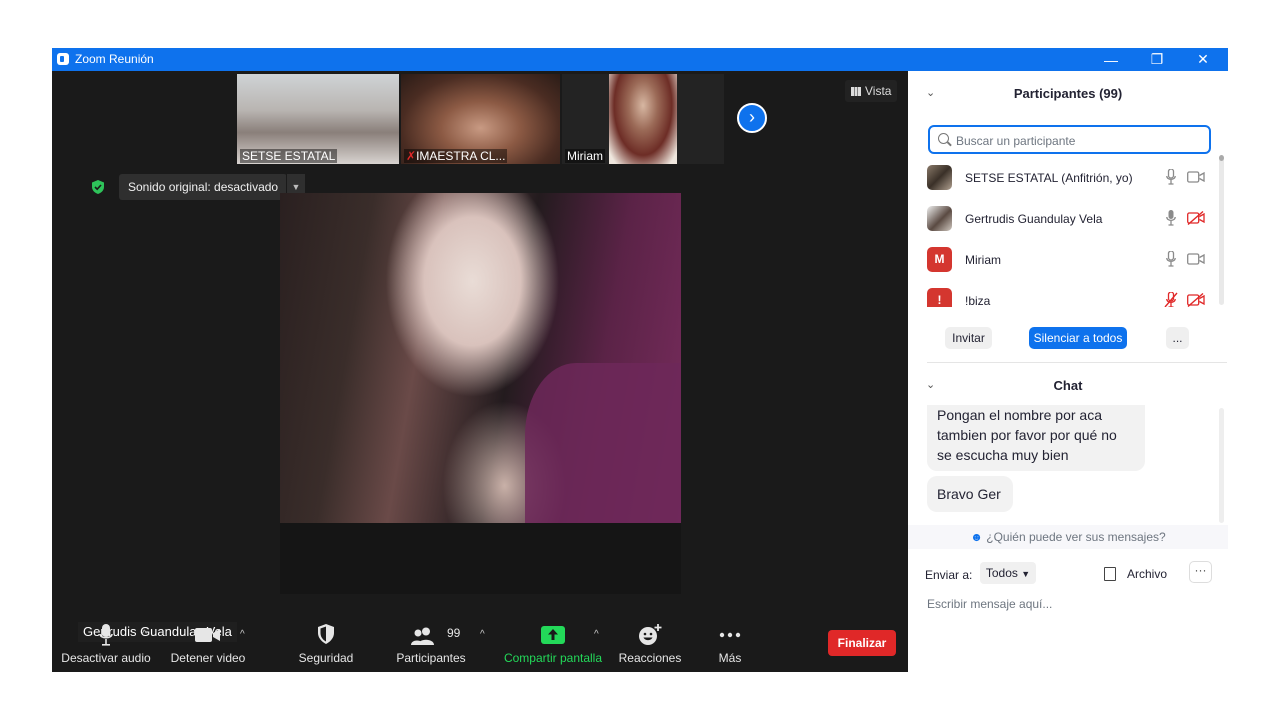 The height and width of the screenshot is (720, 1280). What do you see at coordinates (1111, 59) in the screenshot?
I see `minimize-button: —` at bounding box center [1111, 59].